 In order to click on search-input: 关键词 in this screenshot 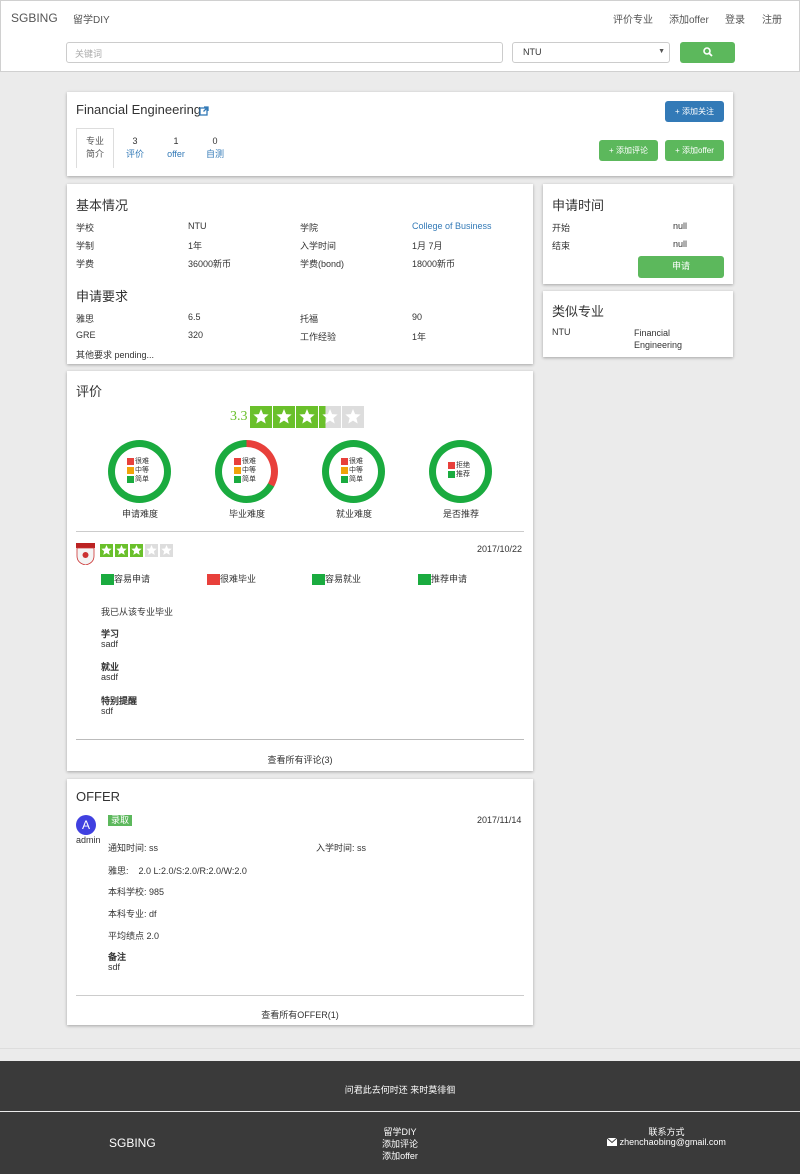, I will do `click(284, 52)`.